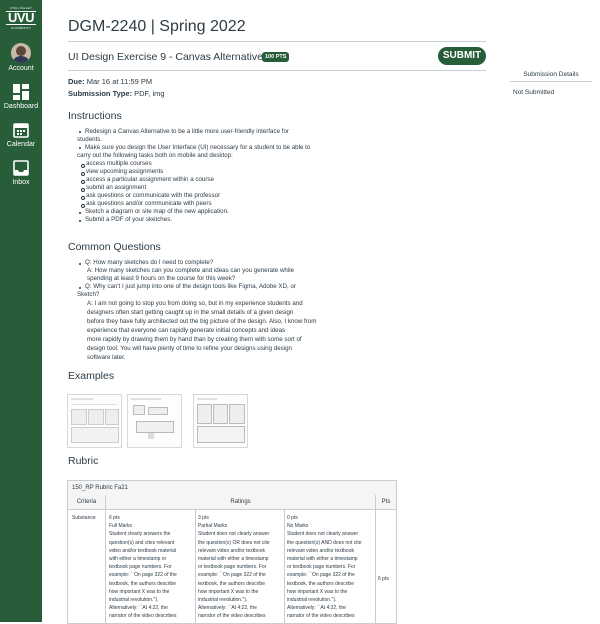 This screenshot has height=624, width=600. What do you see at coordinates (84, 518) in the screenshot?
I see `criterion-name: Substance` at bounding box center [84, 518].